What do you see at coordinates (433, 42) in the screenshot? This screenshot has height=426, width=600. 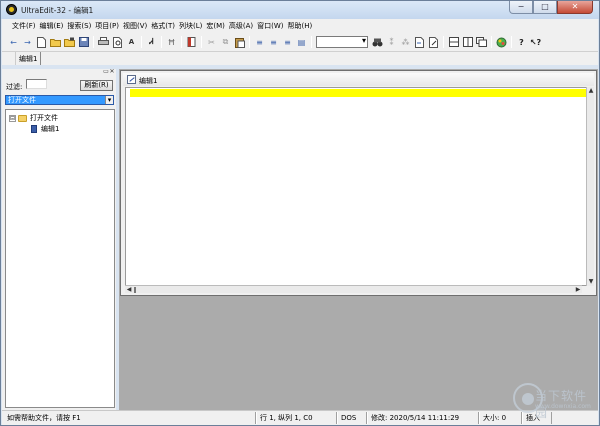 I see `goto-icon` at bounding box center [433, 42].